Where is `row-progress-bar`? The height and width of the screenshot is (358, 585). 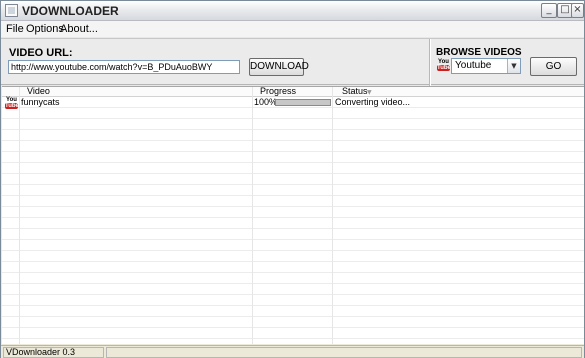 row-progress-bar is located at coordinates (303, 102).